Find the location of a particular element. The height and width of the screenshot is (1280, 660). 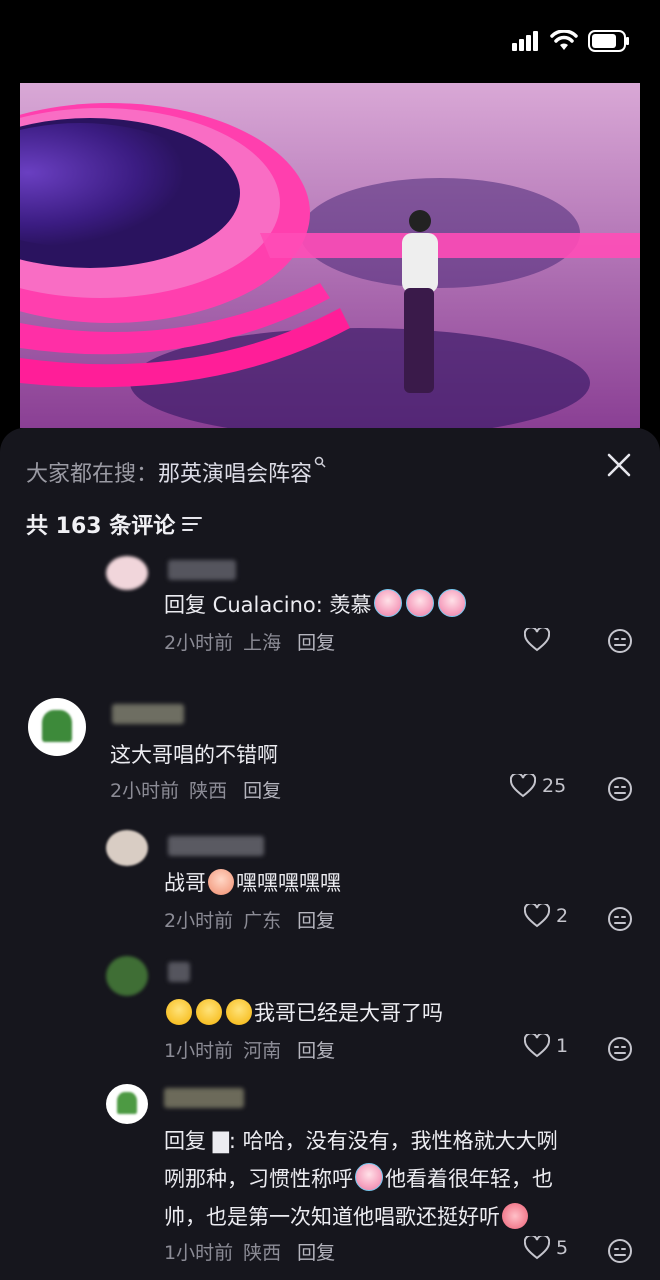

status-icons is located at coordinates (571, 41).